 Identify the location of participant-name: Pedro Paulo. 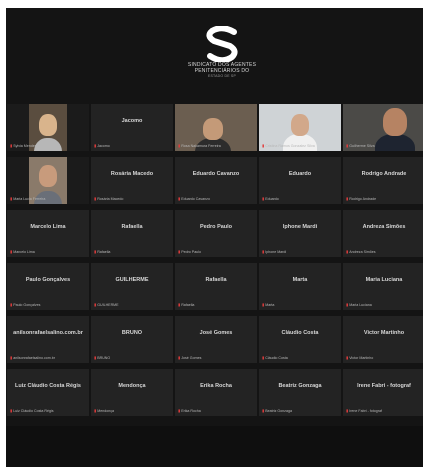
(216, 227).